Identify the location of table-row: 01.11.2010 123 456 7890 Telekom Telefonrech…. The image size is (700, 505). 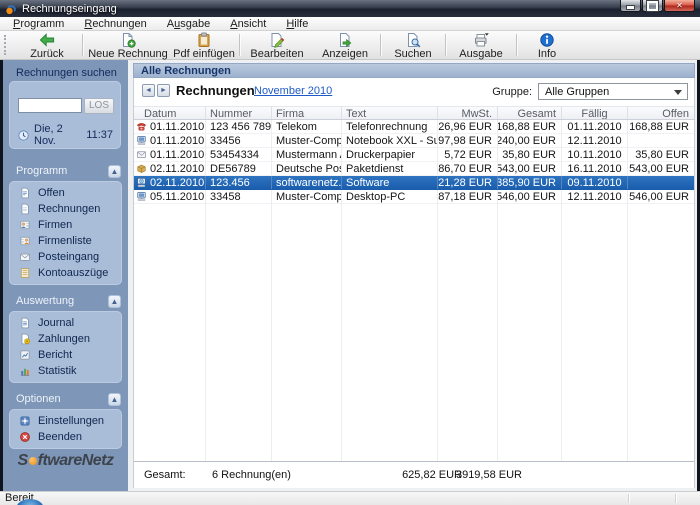
(414, 127).